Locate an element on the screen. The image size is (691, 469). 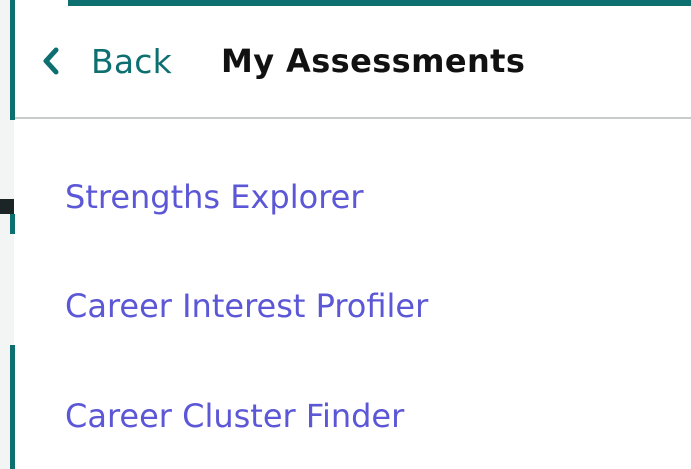
menu-item-career-interest-profiler: Career Interest Profiler is located at coordinates (246, 306).